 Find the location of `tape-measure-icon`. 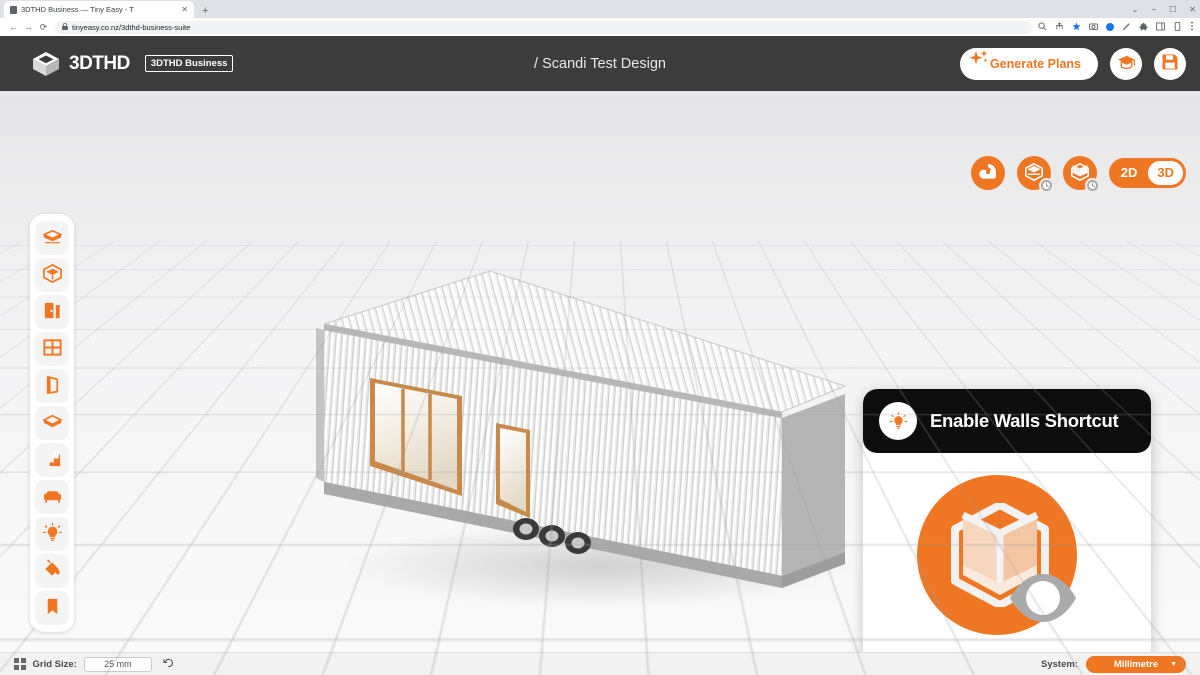

tape-measure-icon is located at coordinates (988, 173).